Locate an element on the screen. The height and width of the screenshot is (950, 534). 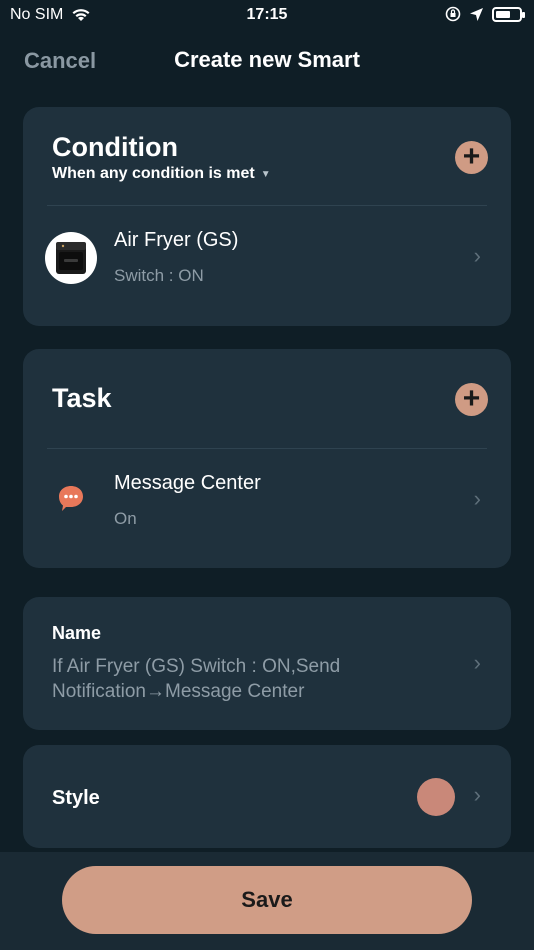
add-condition-button: + is located at coordinates (471, 157).